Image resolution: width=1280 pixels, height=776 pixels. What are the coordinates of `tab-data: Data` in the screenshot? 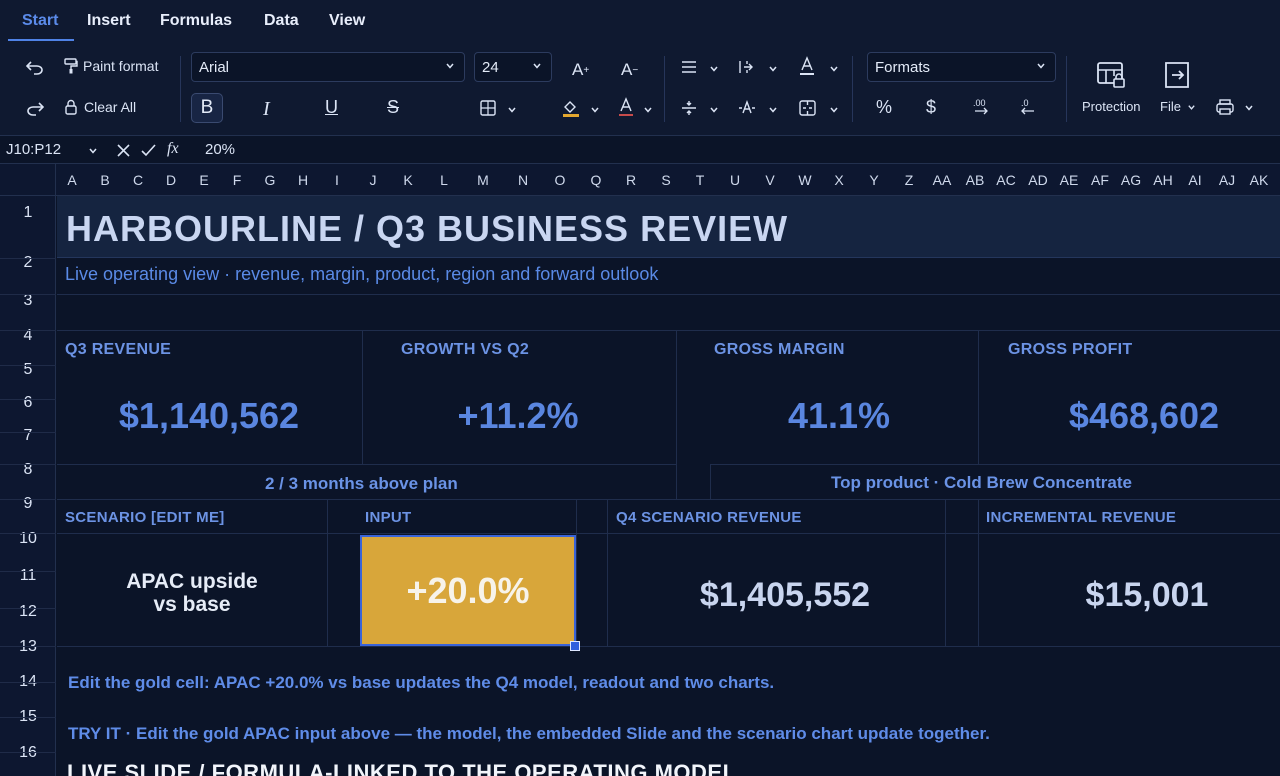 It's located at (281, 21).